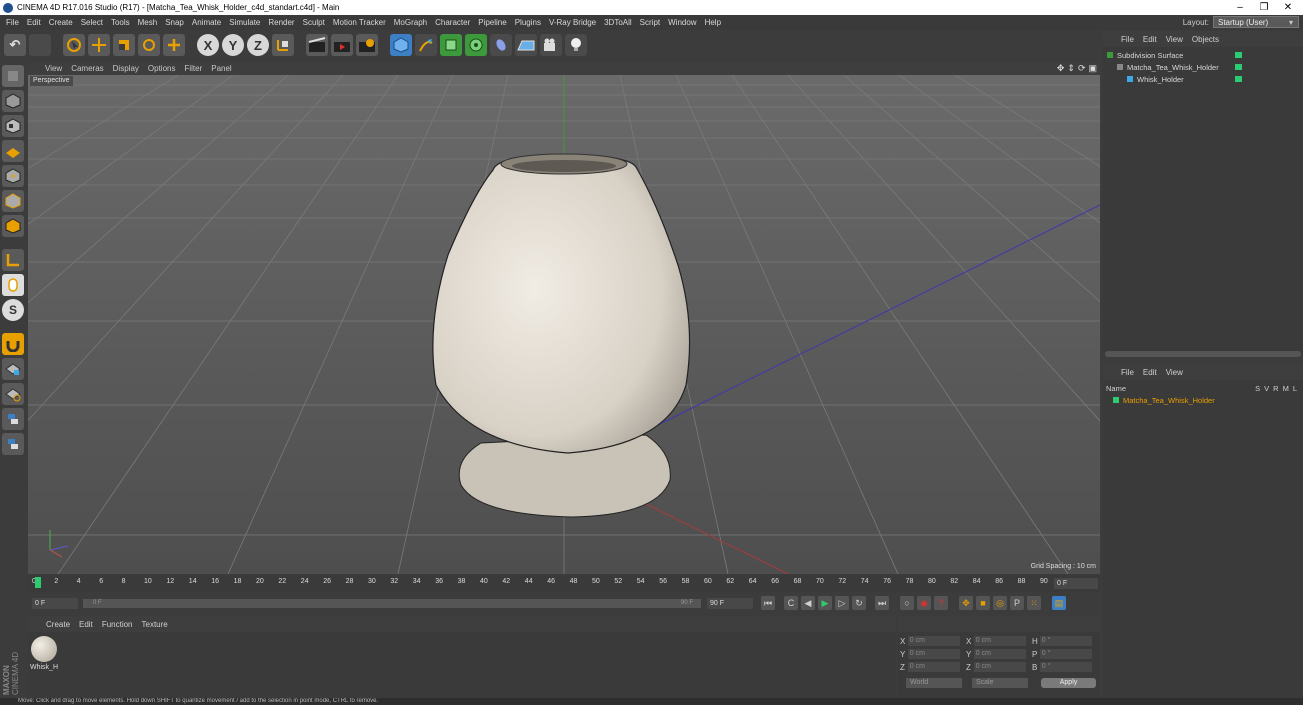  Describe the element at coordinates (1000, 683) in the screenshot. I see `scale-dropdown: Scale` at that location.